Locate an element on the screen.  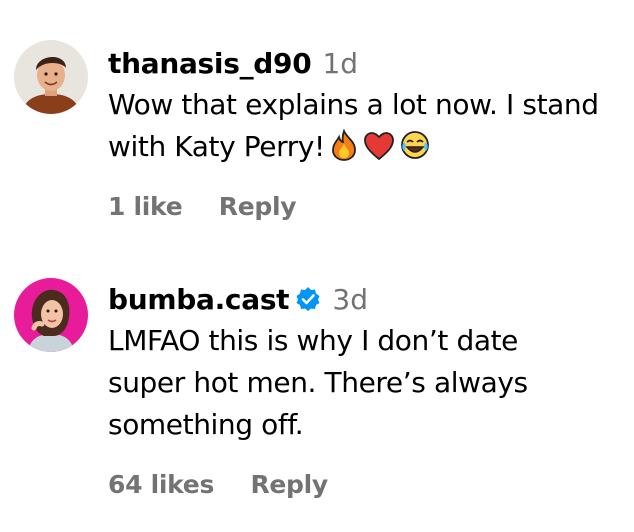
comment-text-line-with-emojis: with Katy Perry! is located at coordinates (369, 149).